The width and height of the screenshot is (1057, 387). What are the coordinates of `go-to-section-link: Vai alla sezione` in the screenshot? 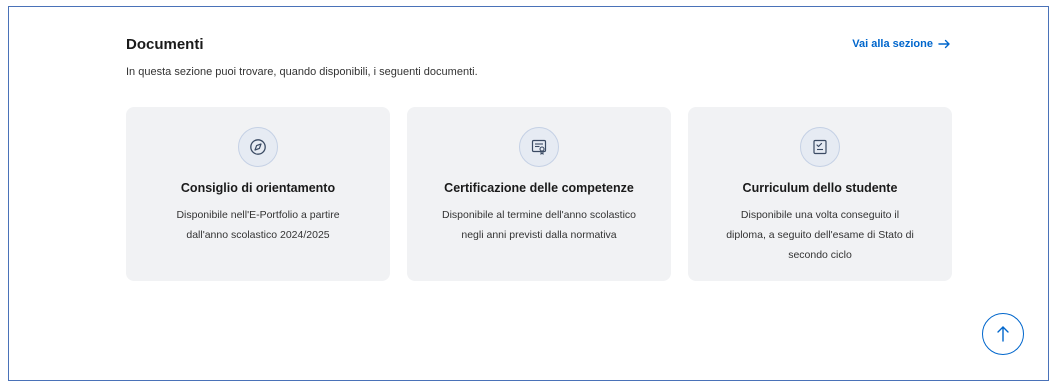 It's located at (901, 44).